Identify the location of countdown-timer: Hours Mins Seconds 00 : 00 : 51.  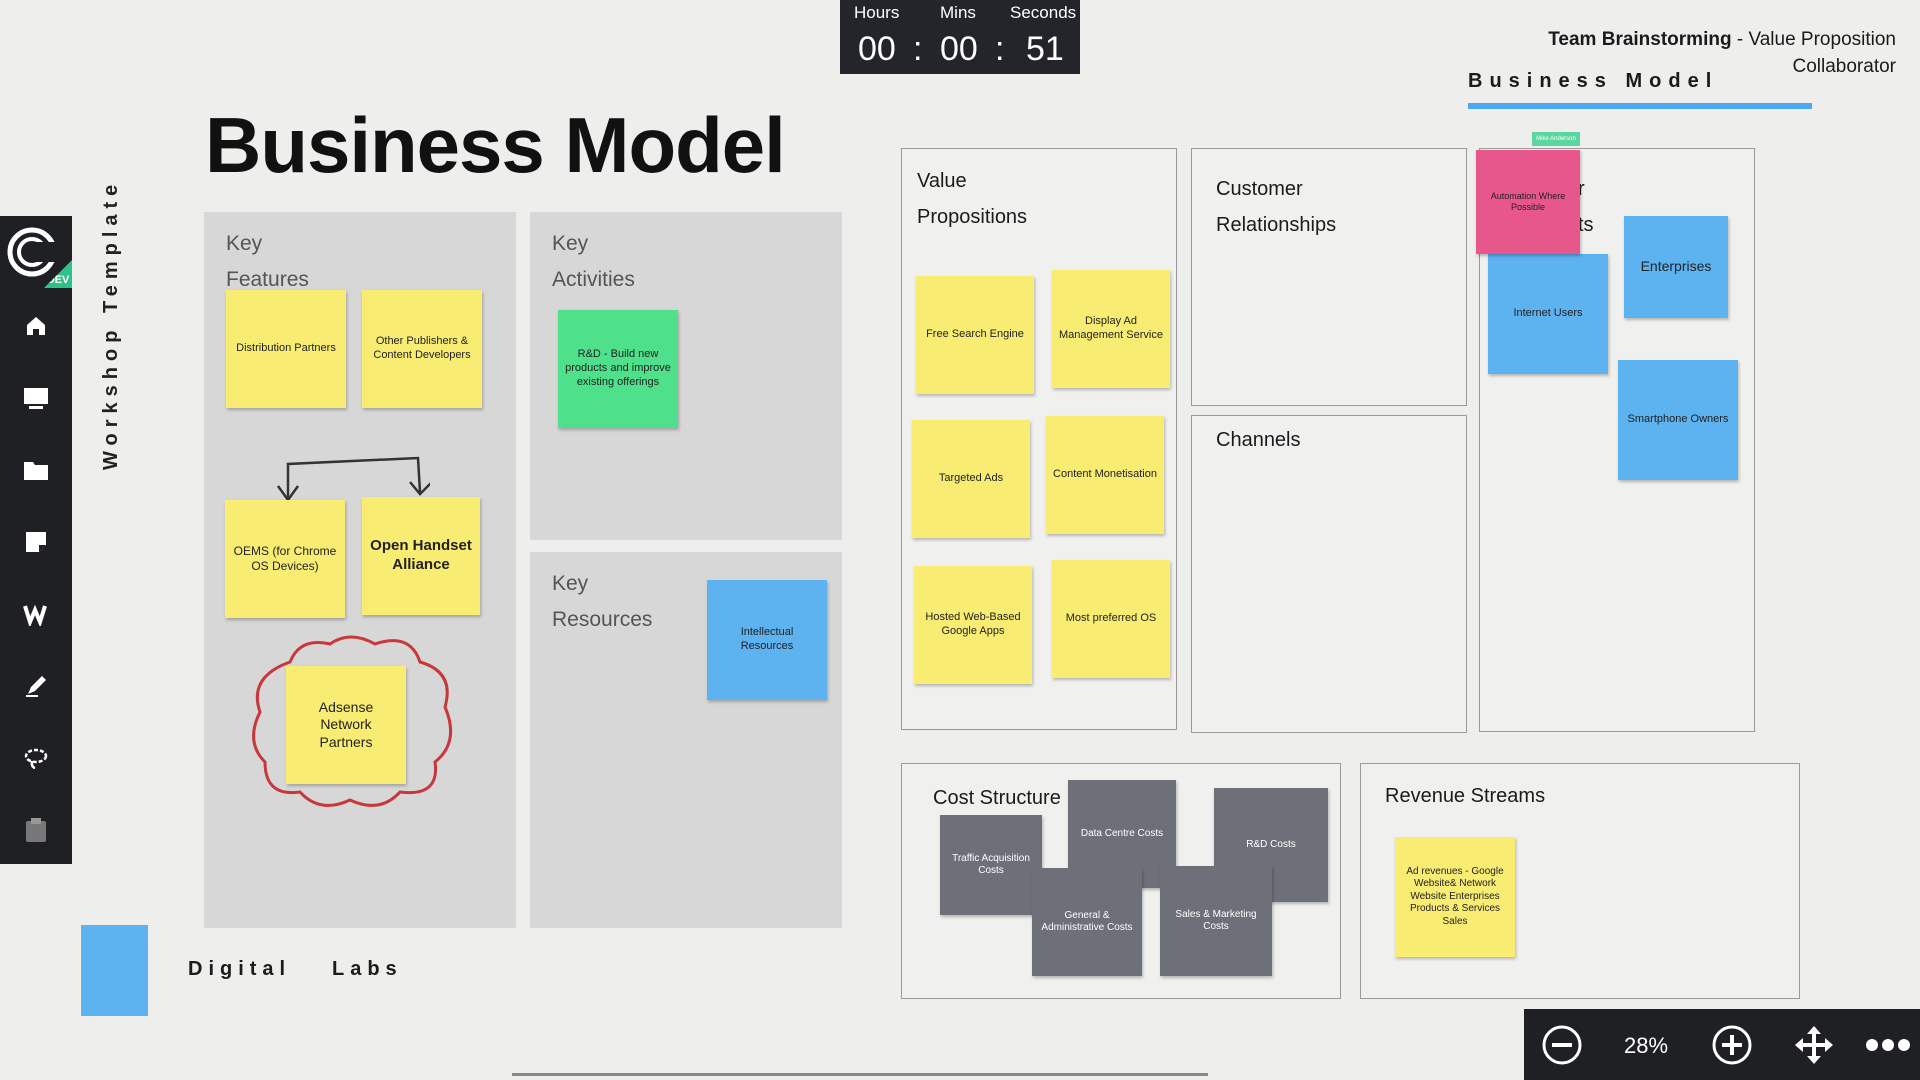
(960, 37).